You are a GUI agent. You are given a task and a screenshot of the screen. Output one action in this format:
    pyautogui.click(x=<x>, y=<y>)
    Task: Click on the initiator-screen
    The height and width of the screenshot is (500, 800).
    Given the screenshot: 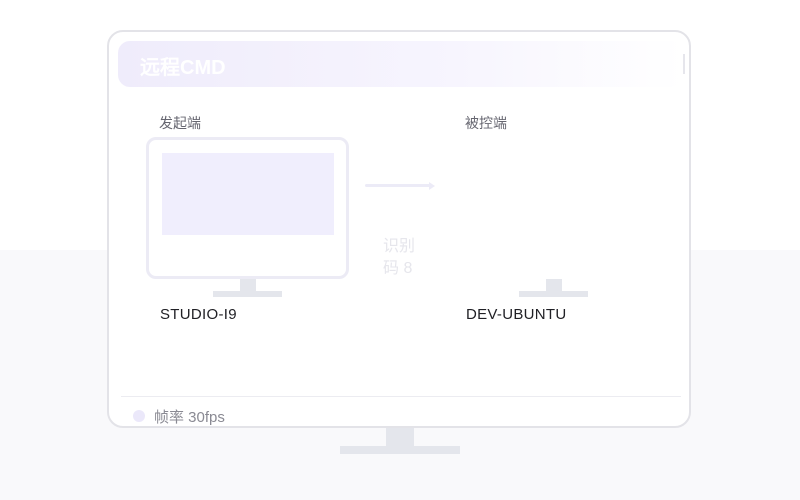 What is the action you would take?
    pyautogui.click(x=248, y=194)
    